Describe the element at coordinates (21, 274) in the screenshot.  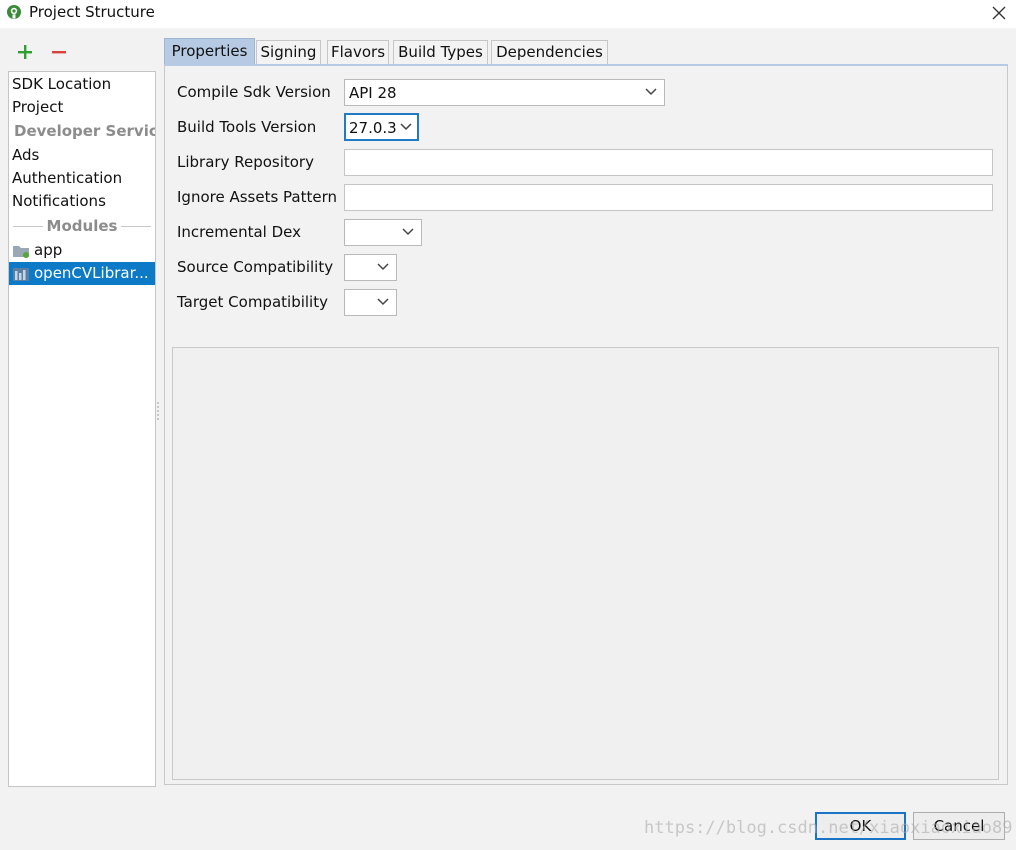
I see `library-module-icon` at that location.